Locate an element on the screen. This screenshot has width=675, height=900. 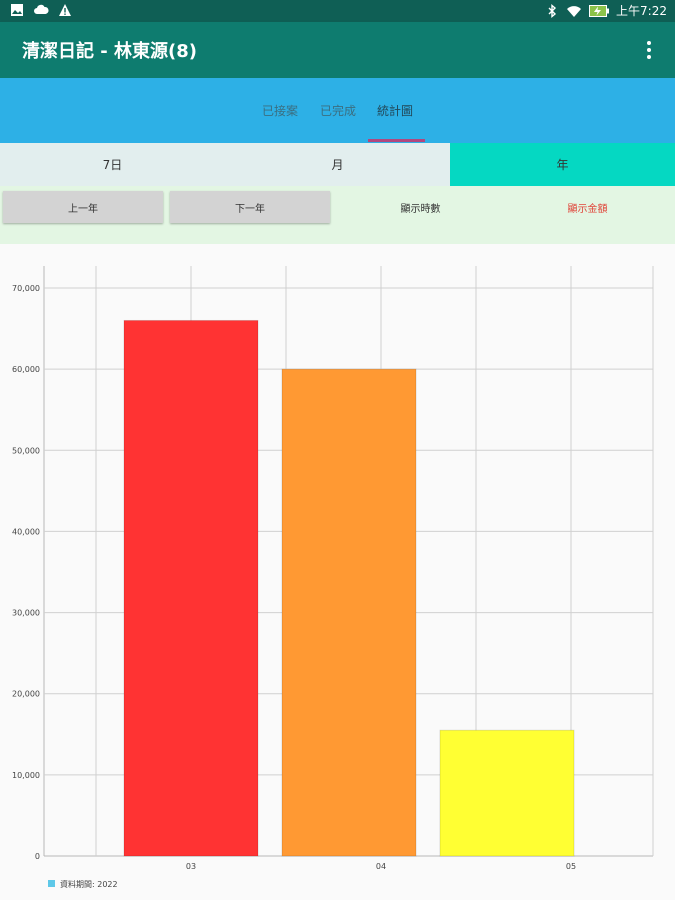
status-time: 上午7:22 is located at coordinates (641, 11).